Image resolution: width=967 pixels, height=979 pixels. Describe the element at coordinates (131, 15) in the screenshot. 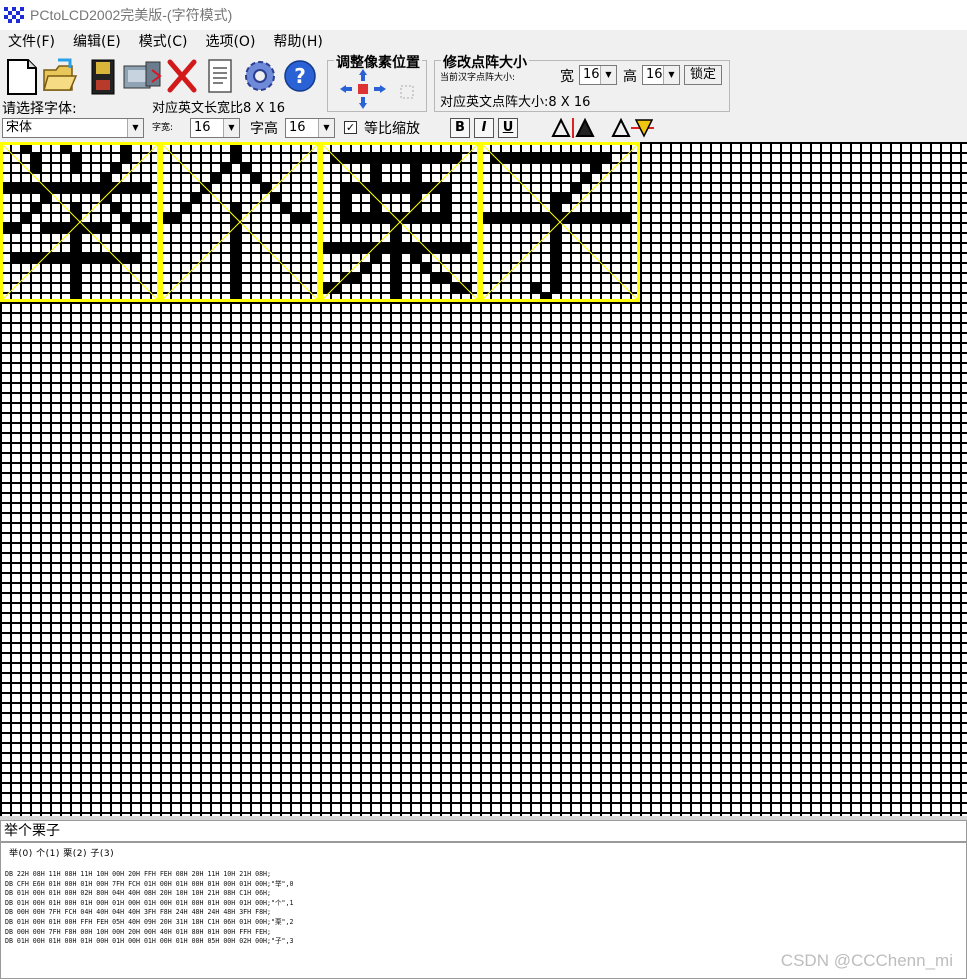

I see `window-title: PCtoLCD2002完美版-(字符模式)` at that location.